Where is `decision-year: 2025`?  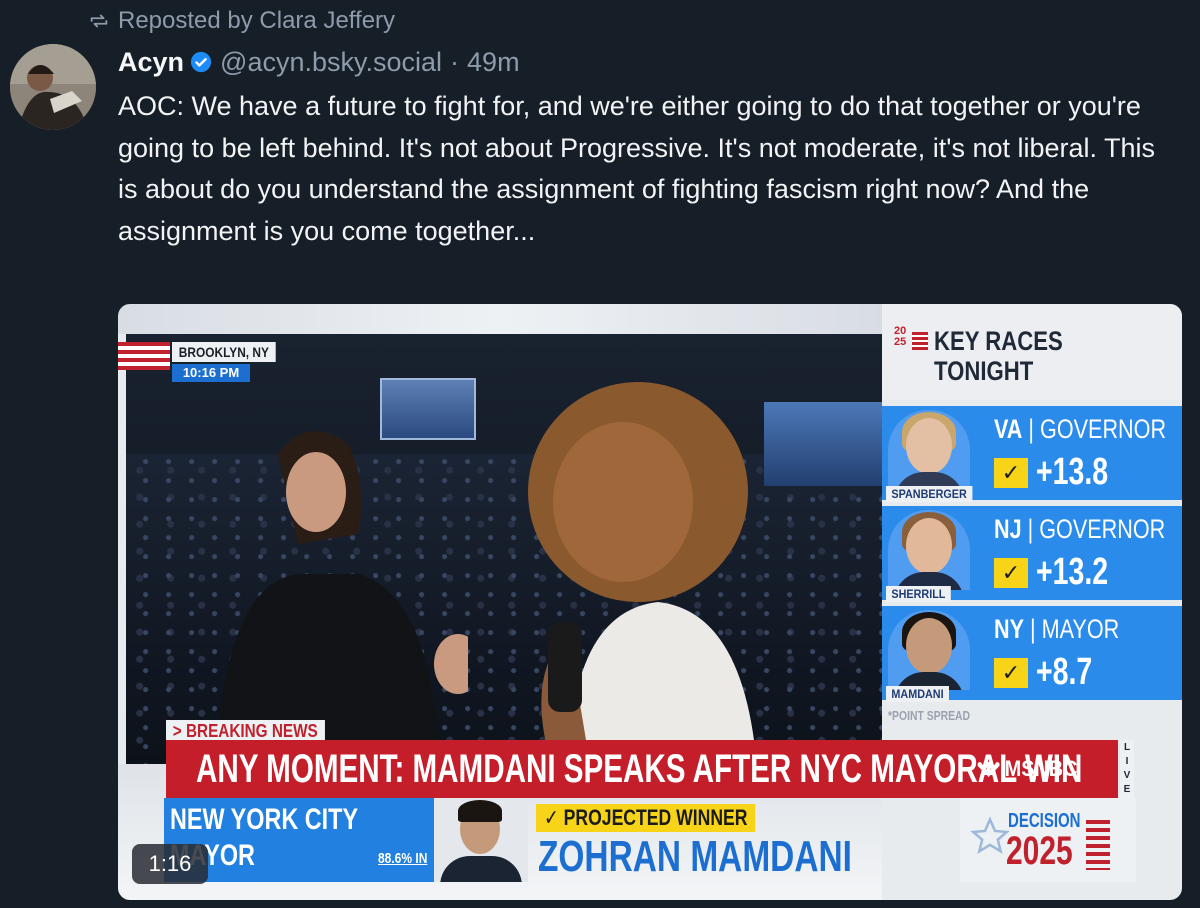
decision-year: 2025 is located at coordinates (1039, 851).